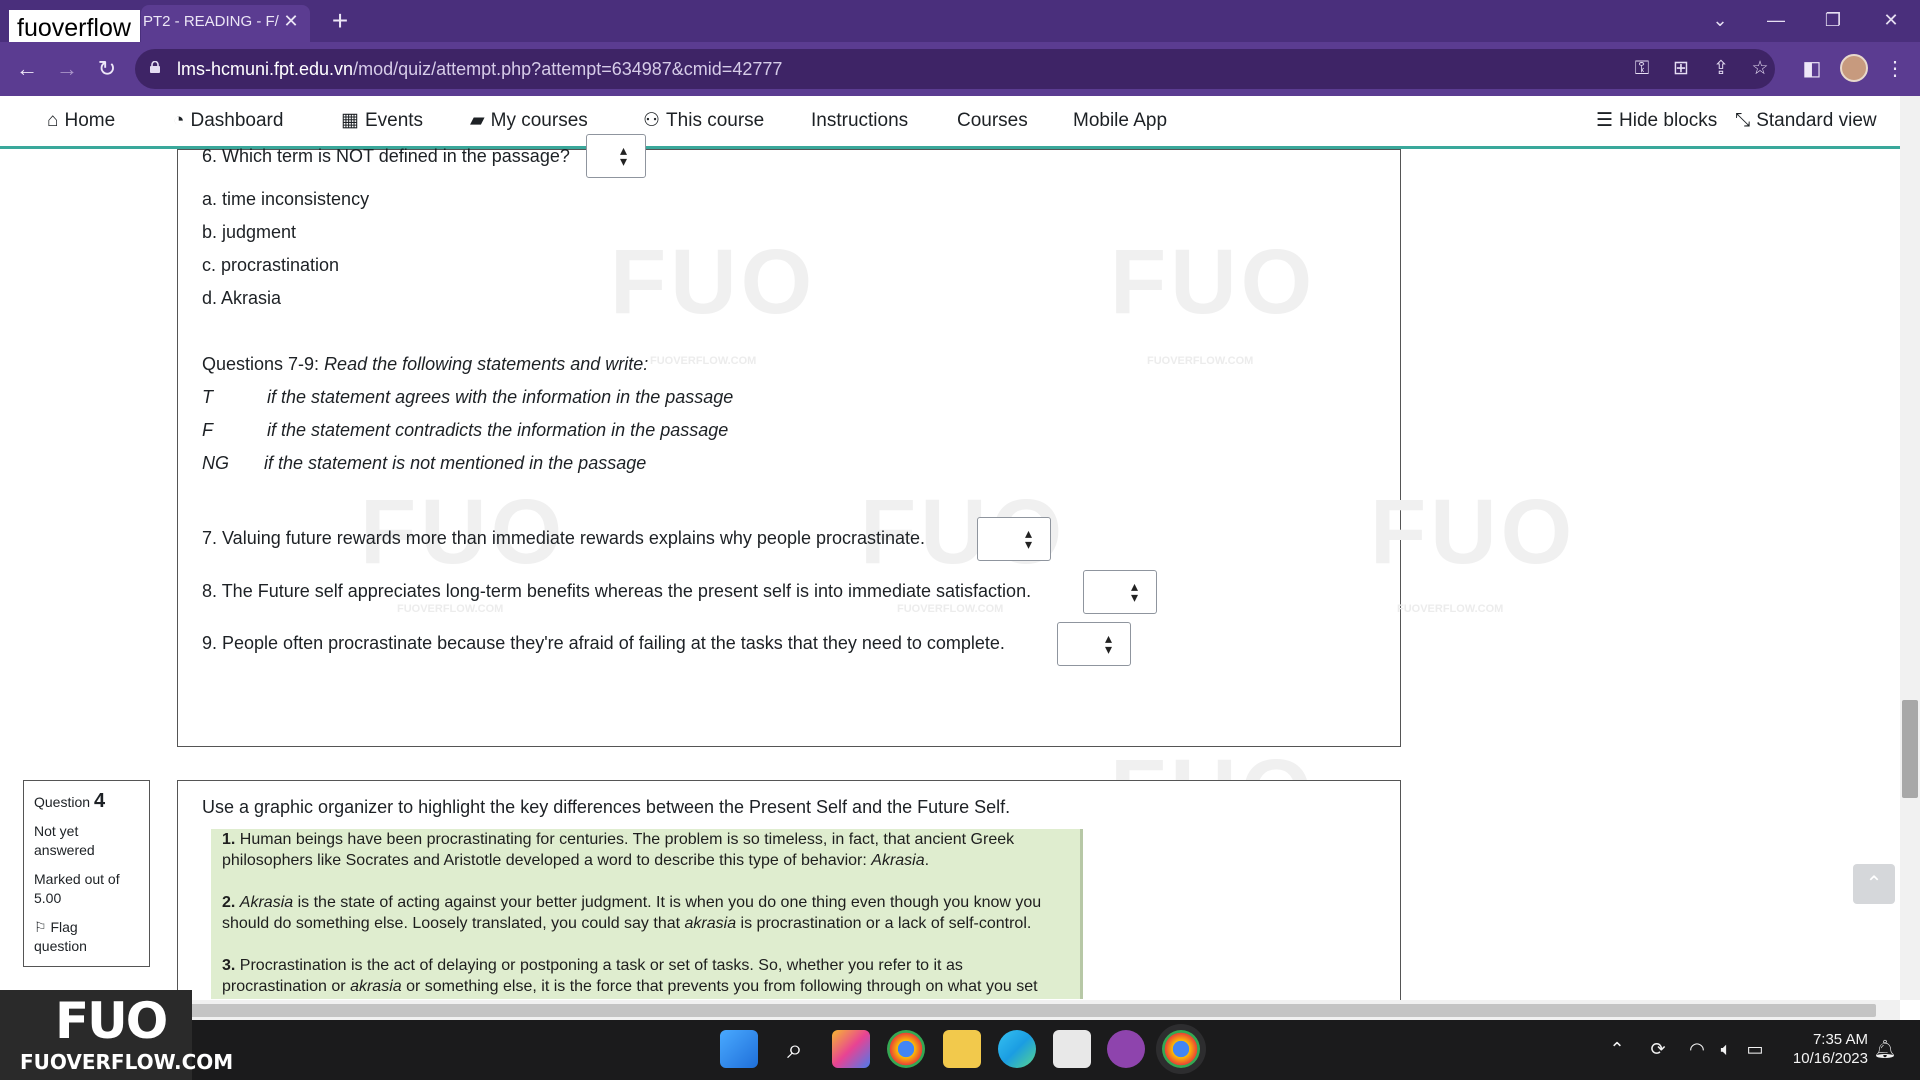  What do you see at coordinates (1726, 1049) in the screenshot?
I see `volume-icon: 🔈︎` at bounding box center [1726, 1049].